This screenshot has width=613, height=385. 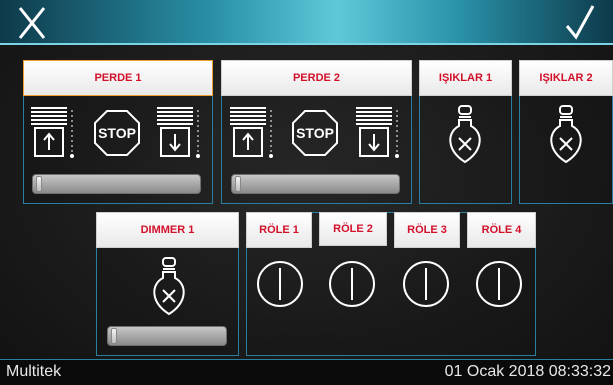 I want to click on close-button, so click(x=39, y=22).